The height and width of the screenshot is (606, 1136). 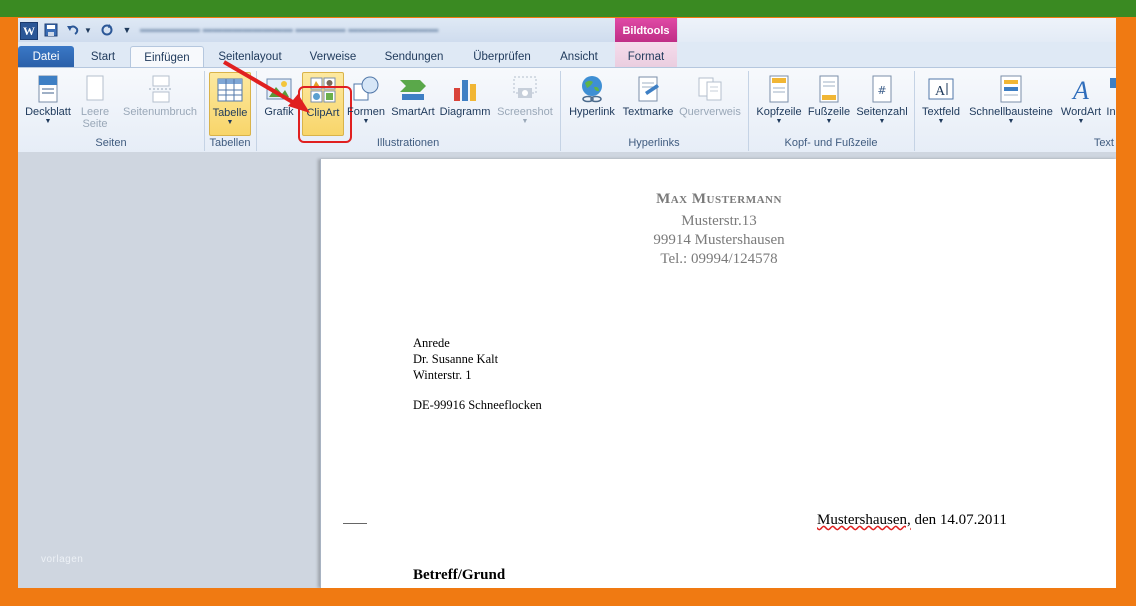 I want to click on drop-cap-icon, so click(x=1113, y=83).